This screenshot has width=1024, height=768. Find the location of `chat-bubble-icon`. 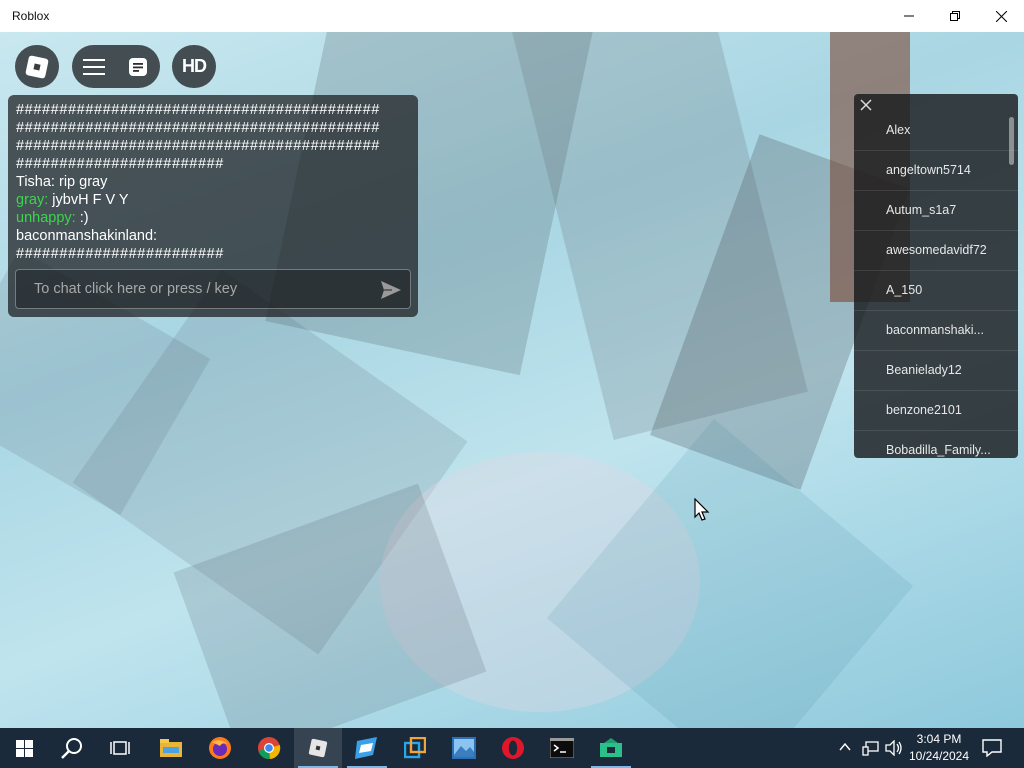

chat-bubble-icon is located at coordinates (138, 66).